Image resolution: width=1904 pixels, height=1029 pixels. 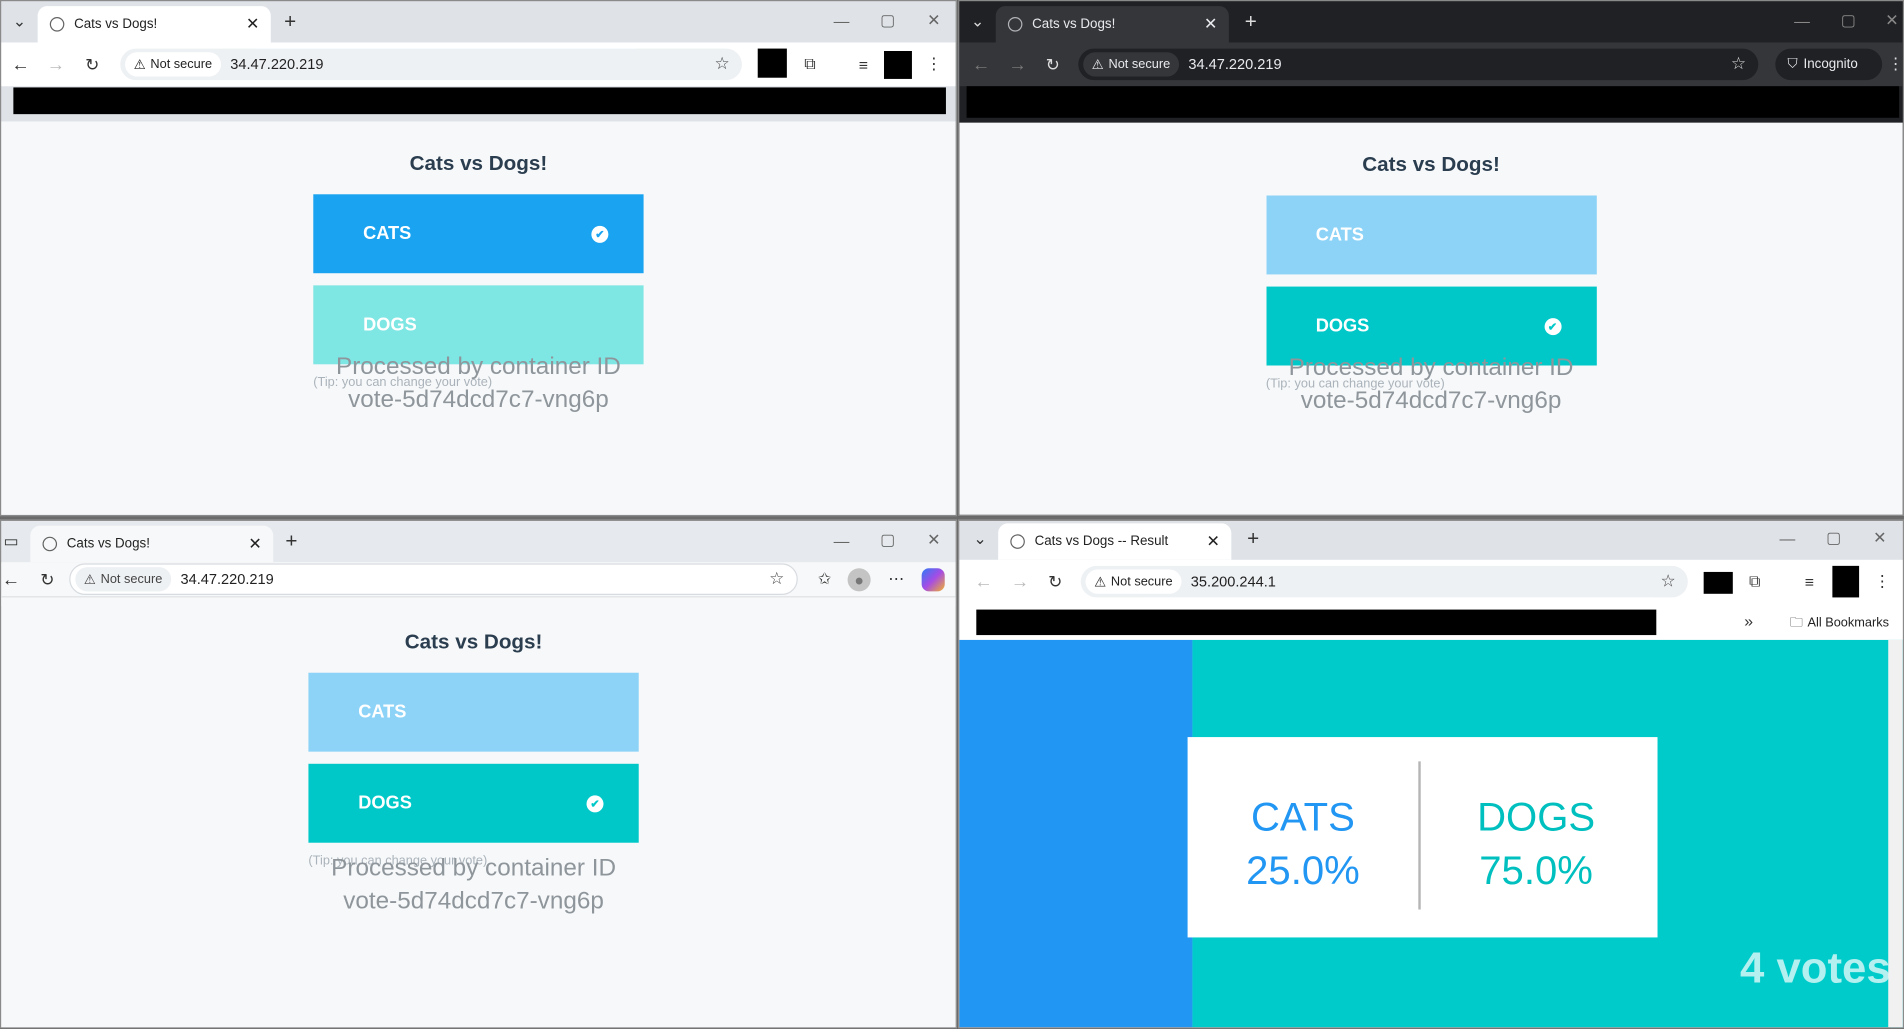 I want to click on cats-bar, so click(x=1076, y=833).